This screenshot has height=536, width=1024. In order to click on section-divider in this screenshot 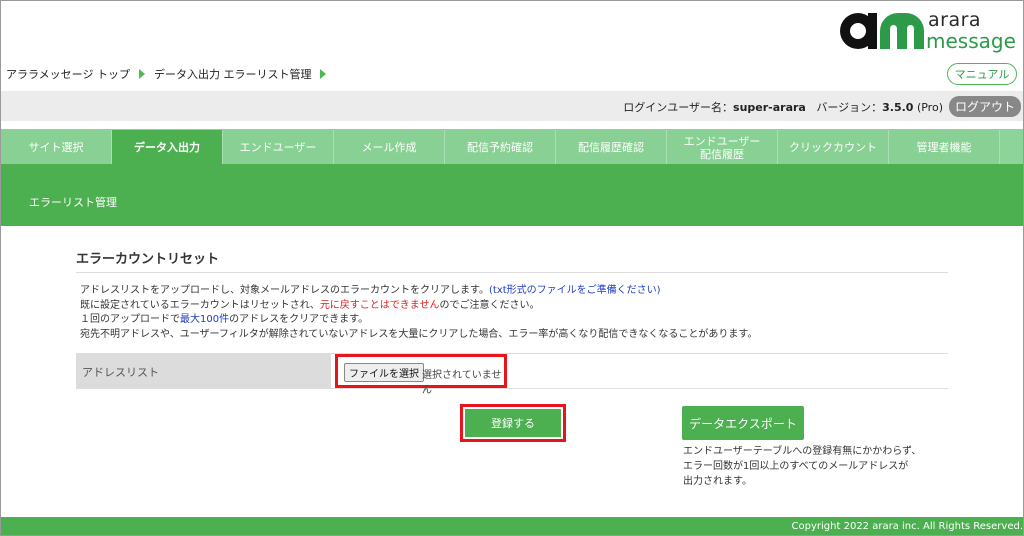, I will do `click(512, 272)`.